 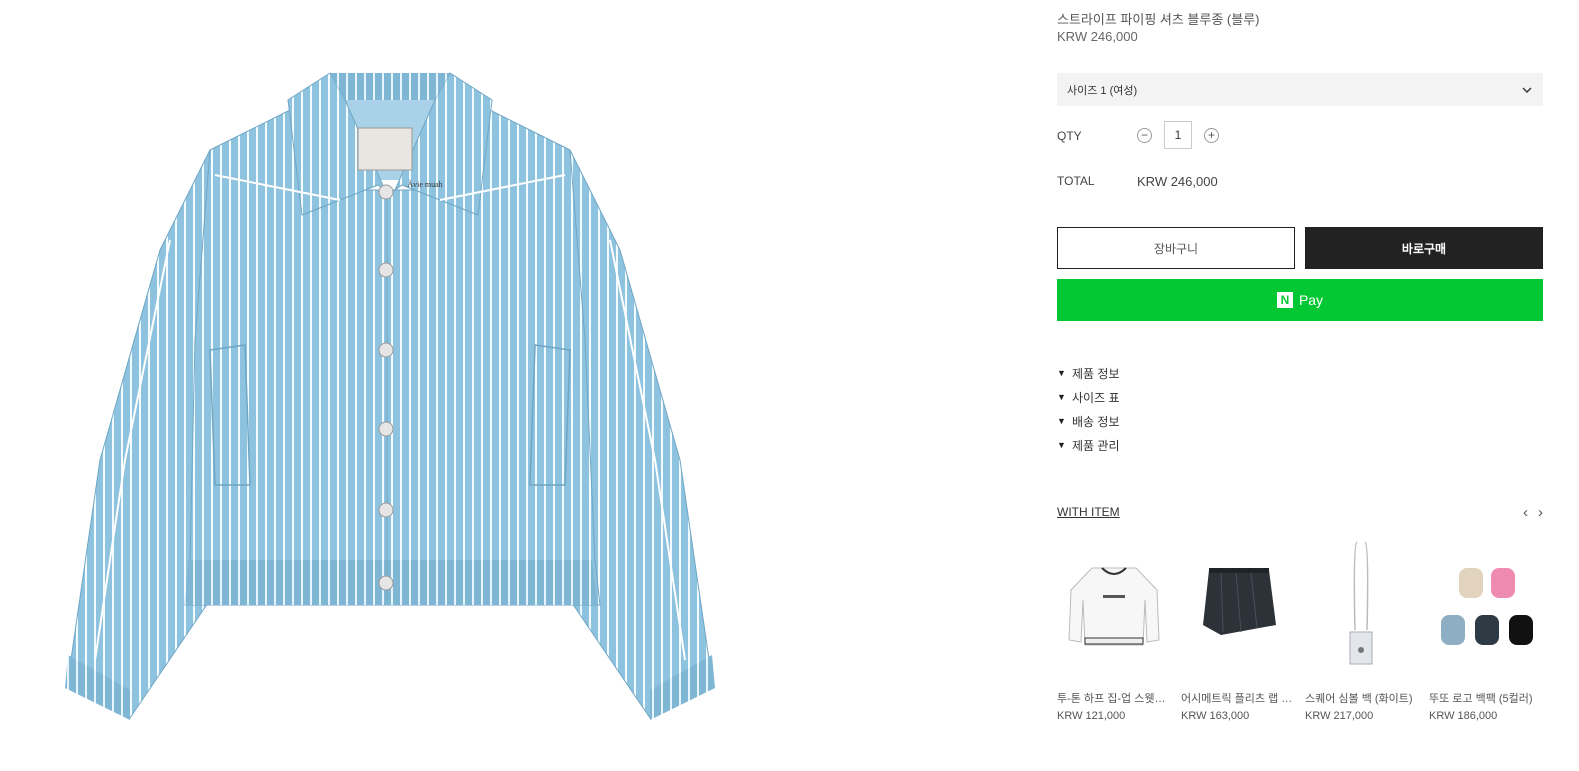 I want to click on item-name: 어시메트릭 플리츠 랩 스커트, so click(x=1238, y=699).